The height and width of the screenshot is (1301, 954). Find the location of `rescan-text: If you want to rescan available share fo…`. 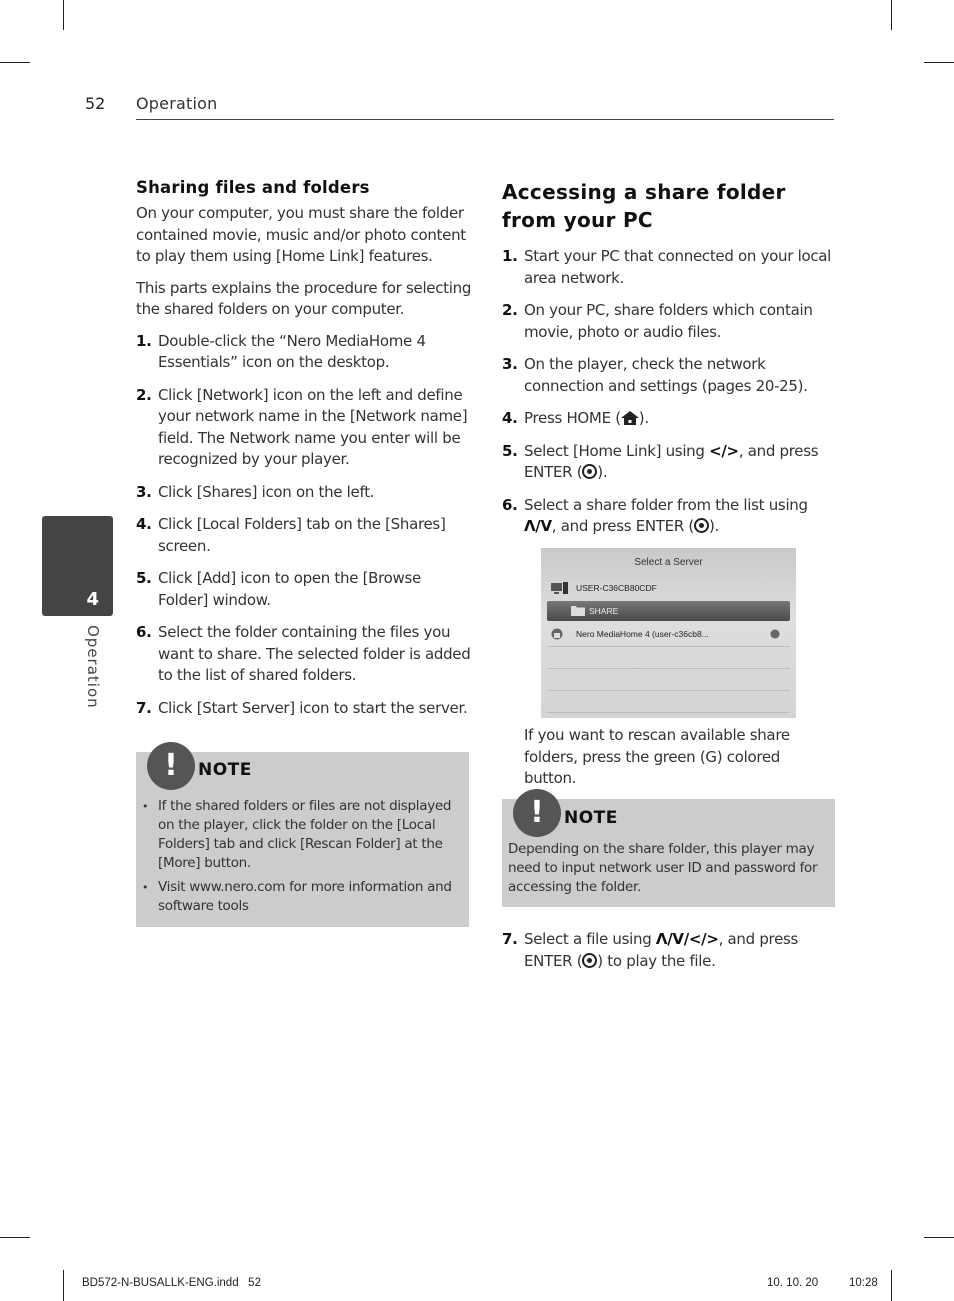

rescan-text: If you want to rescan available share fo… is located at coordinates (657, 756).